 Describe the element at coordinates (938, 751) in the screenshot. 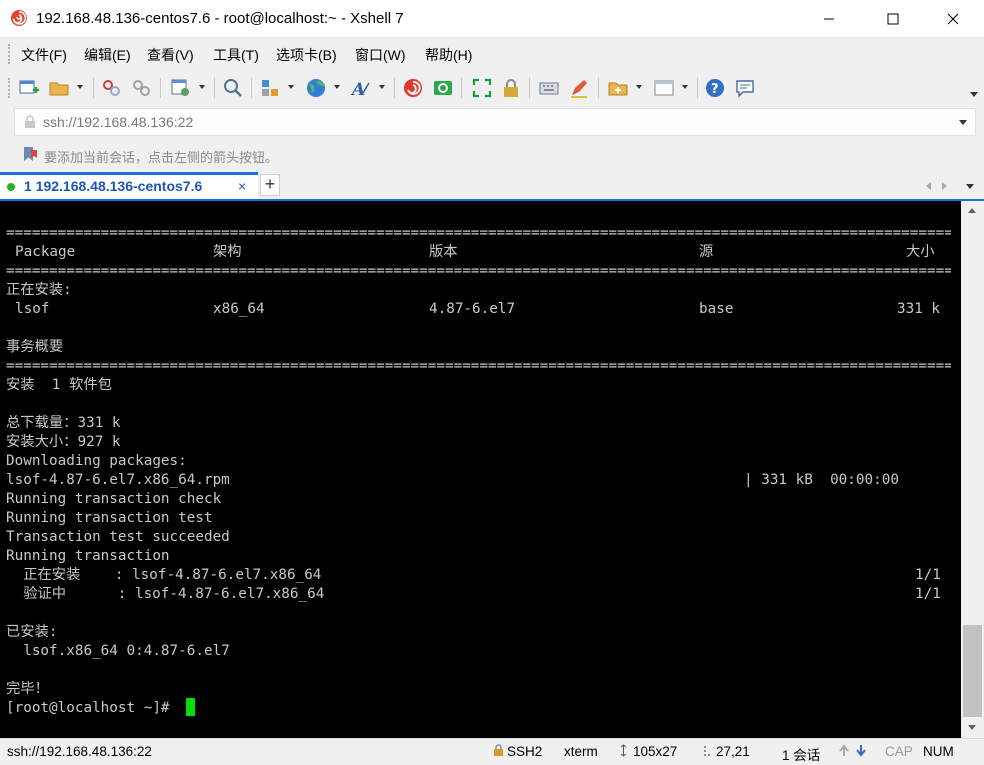

I see `status-num-lock: NUM` at that location.